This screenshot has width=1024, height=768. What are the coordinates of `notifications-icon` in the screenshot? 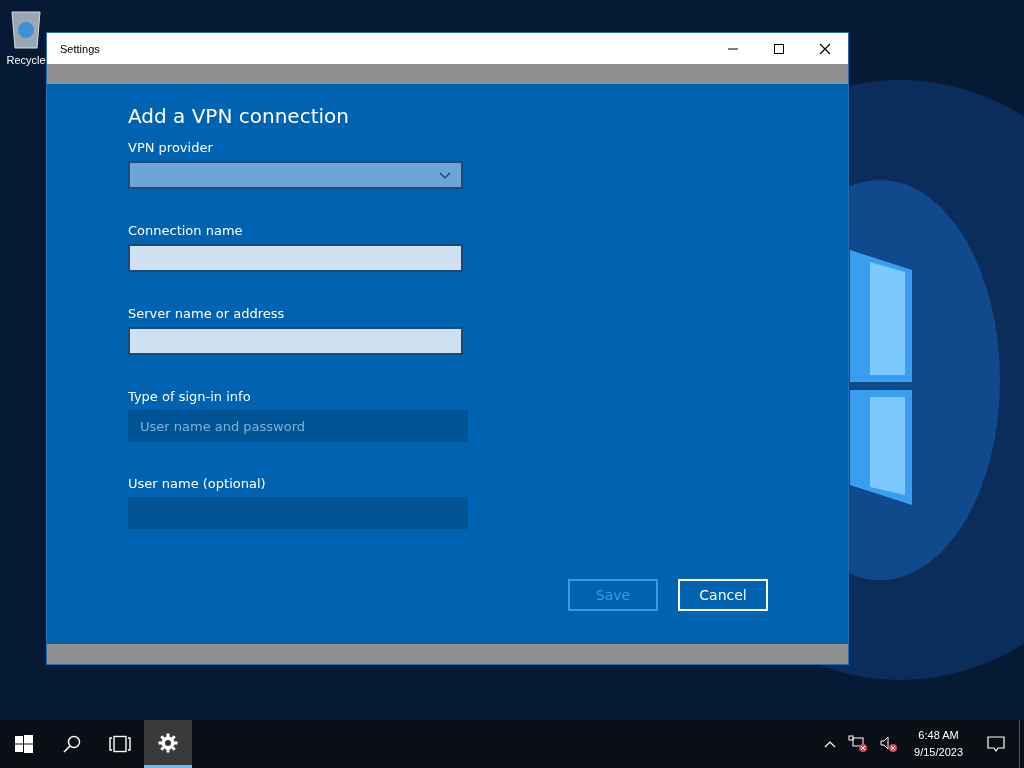 It's located at (996, 744).